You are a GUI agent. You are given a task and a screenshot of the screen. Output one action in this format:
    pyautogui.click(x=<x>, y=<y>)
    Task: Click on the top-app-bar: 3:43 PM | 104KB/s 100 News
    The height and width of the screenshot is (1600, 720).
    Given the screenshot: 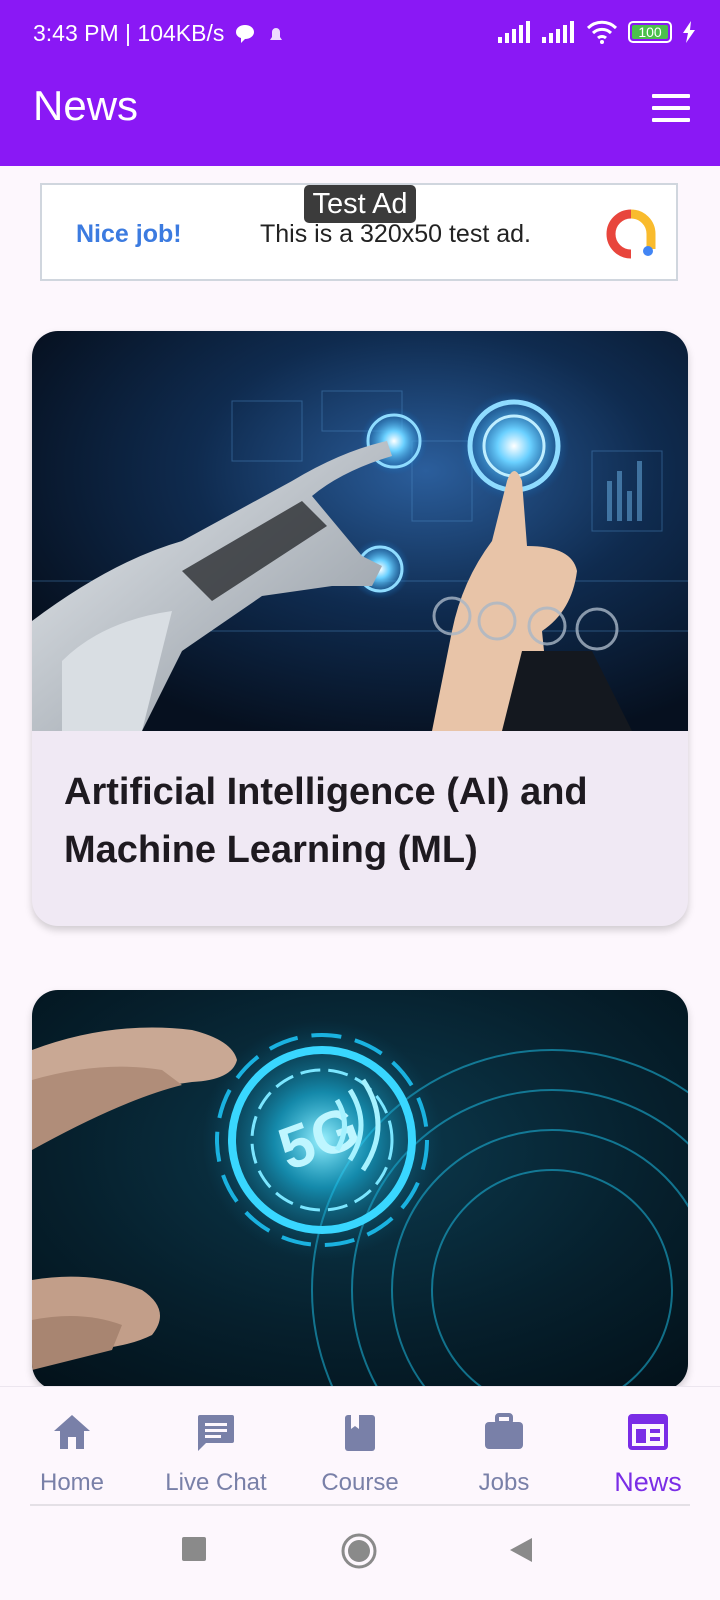 What is the action you would take?
    pyautogui.click(x=360, y=83)
    